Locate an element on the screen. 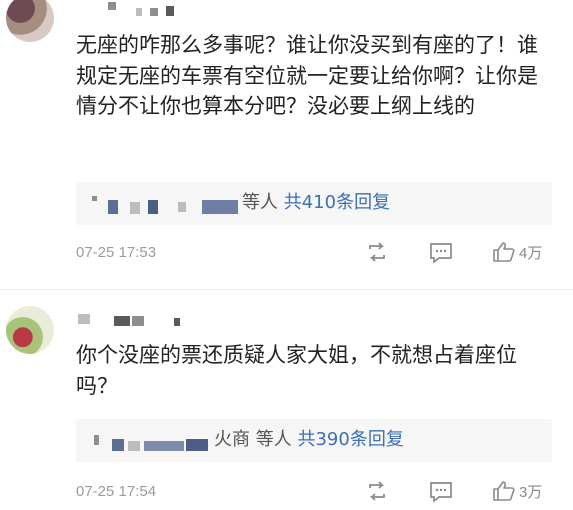  comment-divider is located at coordinates (286, 289).